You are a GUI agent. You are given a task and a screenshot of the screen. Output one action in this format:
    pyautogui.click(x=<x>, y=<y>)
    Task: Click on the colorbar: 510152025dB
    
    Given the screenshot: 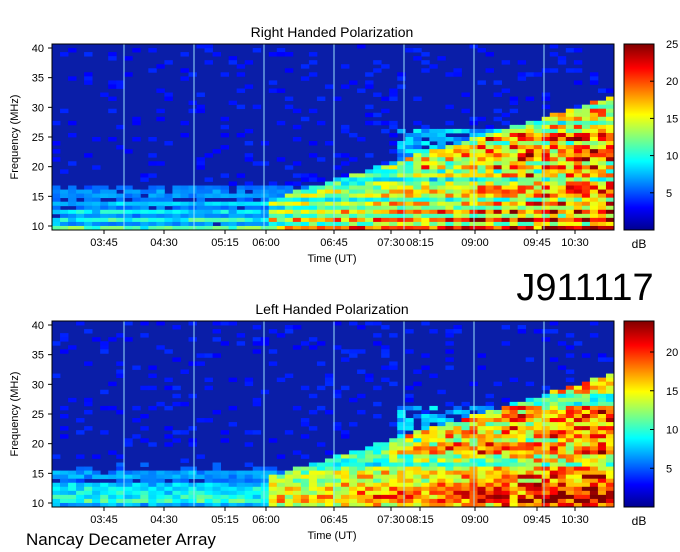 What is the action you would take?
    pyautogui.click(x=650, y=145)
    